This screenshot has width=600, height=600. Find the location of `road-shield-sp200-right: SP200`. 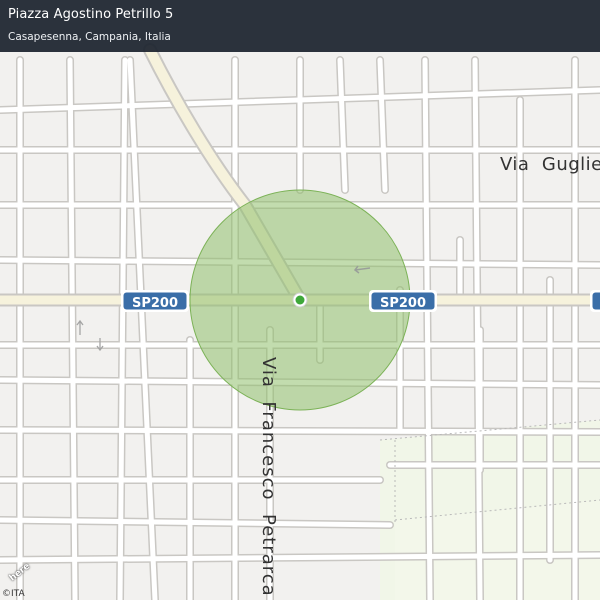

road-shield-sp200-right: SP200 is located at coordinates (403, 301).